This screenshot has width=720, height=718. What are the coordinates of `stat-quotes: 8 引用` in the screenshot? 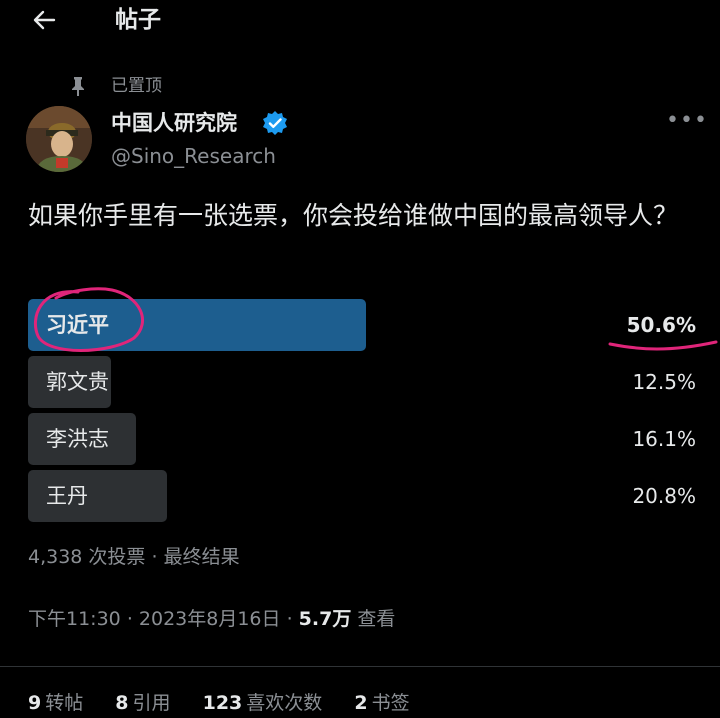 It's located at (142, 703).